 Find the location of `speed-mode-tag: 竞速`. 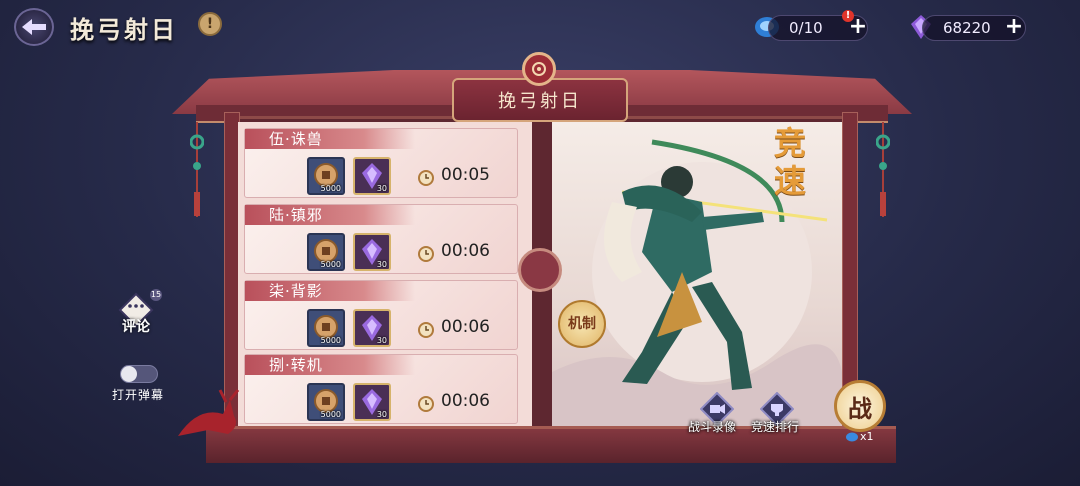

speed-mode-tag: 竞速 is located at coordinates (789, 162).